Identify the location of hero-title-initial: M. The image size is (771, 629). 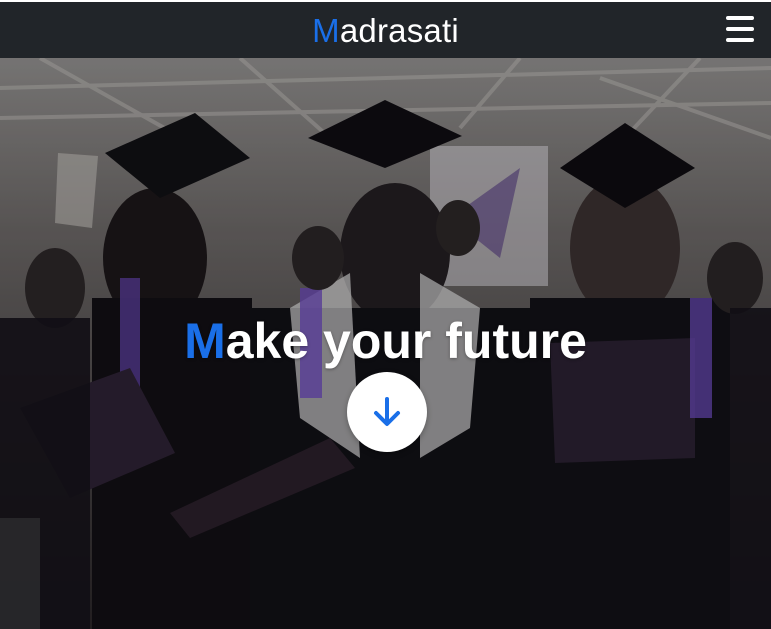
(205, 340).